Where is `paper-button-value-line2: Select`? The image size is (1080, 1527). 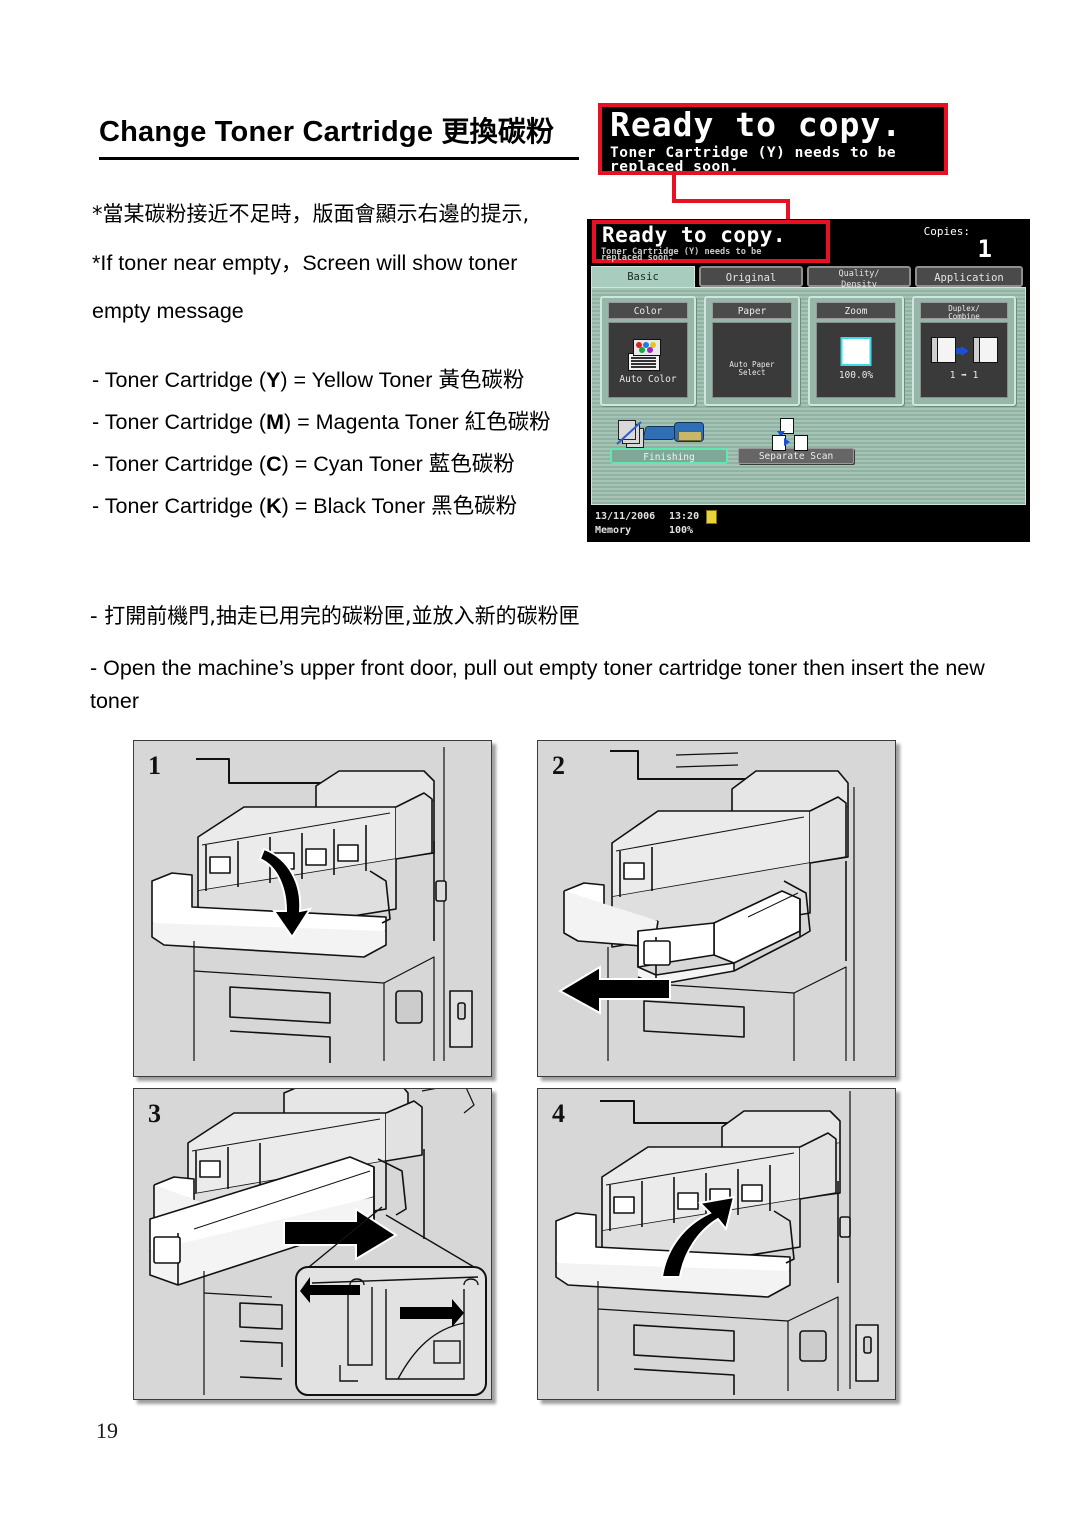 paper-button-value-line2: Select is located at coordinates (752, 372).